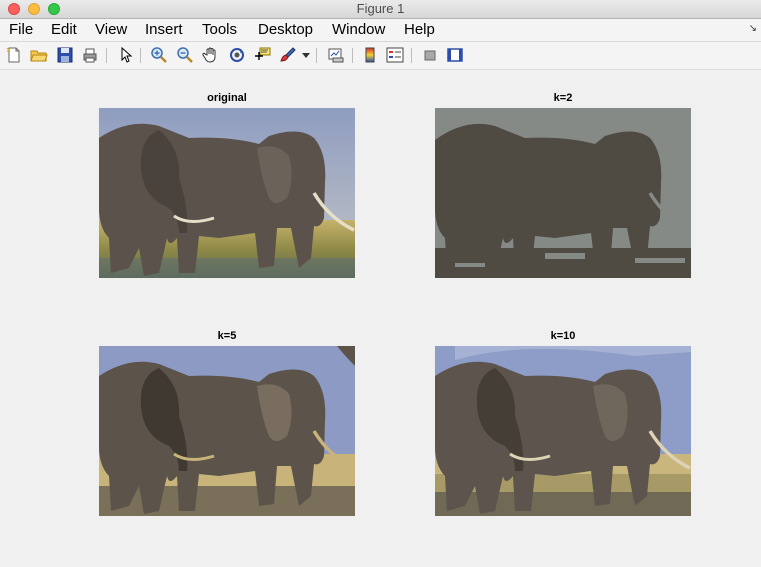  Describe the element at coordinates (370, 55) in the screenshot. I see `colorbar-icon` at that location.